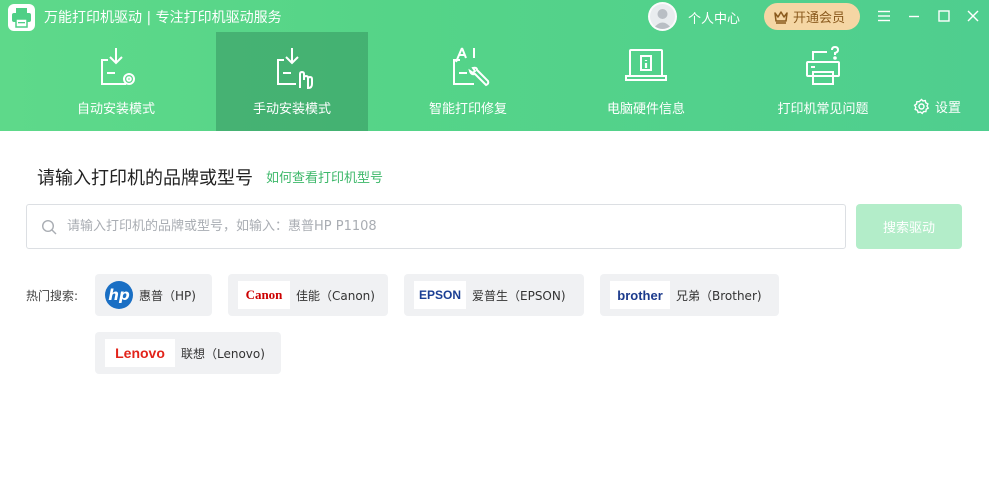 The image size is (989, 495). What do you see at coordinates (921, 106) in the screenshot?
I see `gear-icon` at bounding box center [921, 106].